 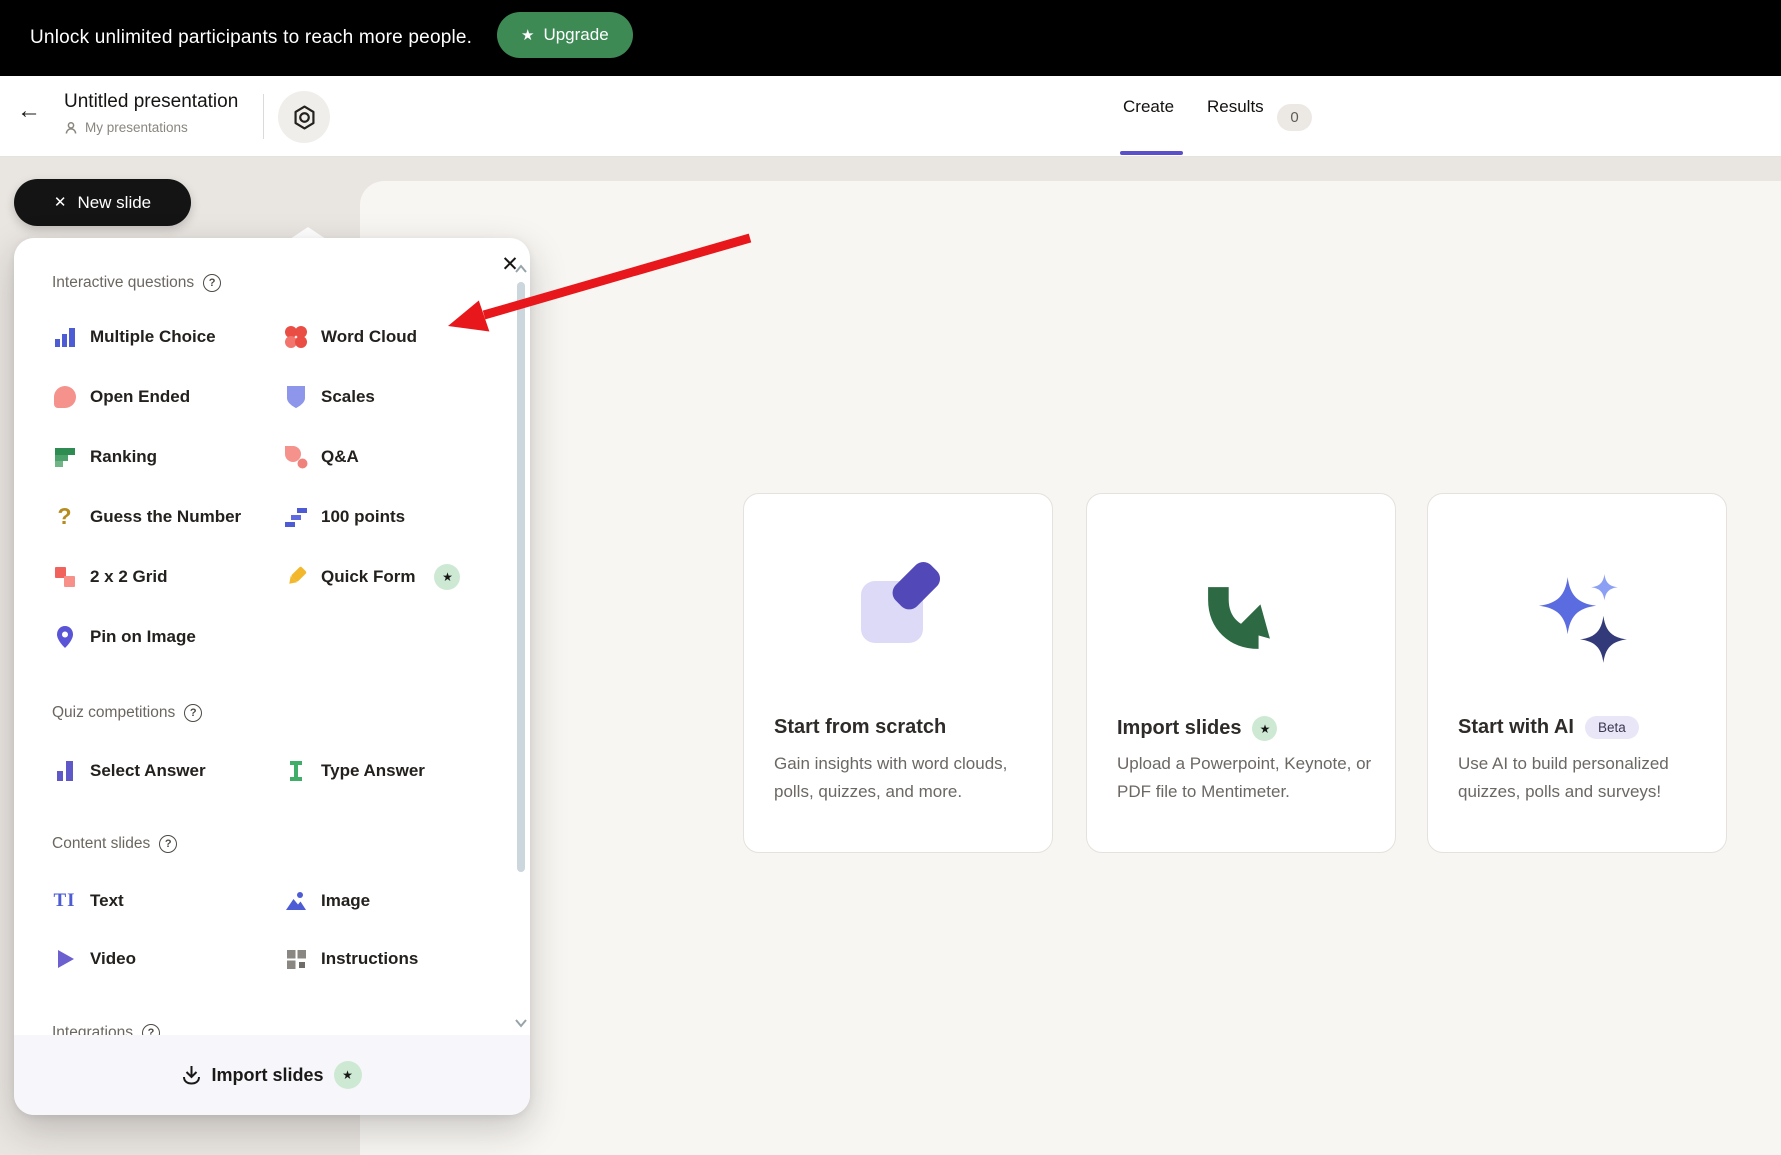 I want to click on slide-type-word-cloud: Word Cloud, so click(x=350, y=336).